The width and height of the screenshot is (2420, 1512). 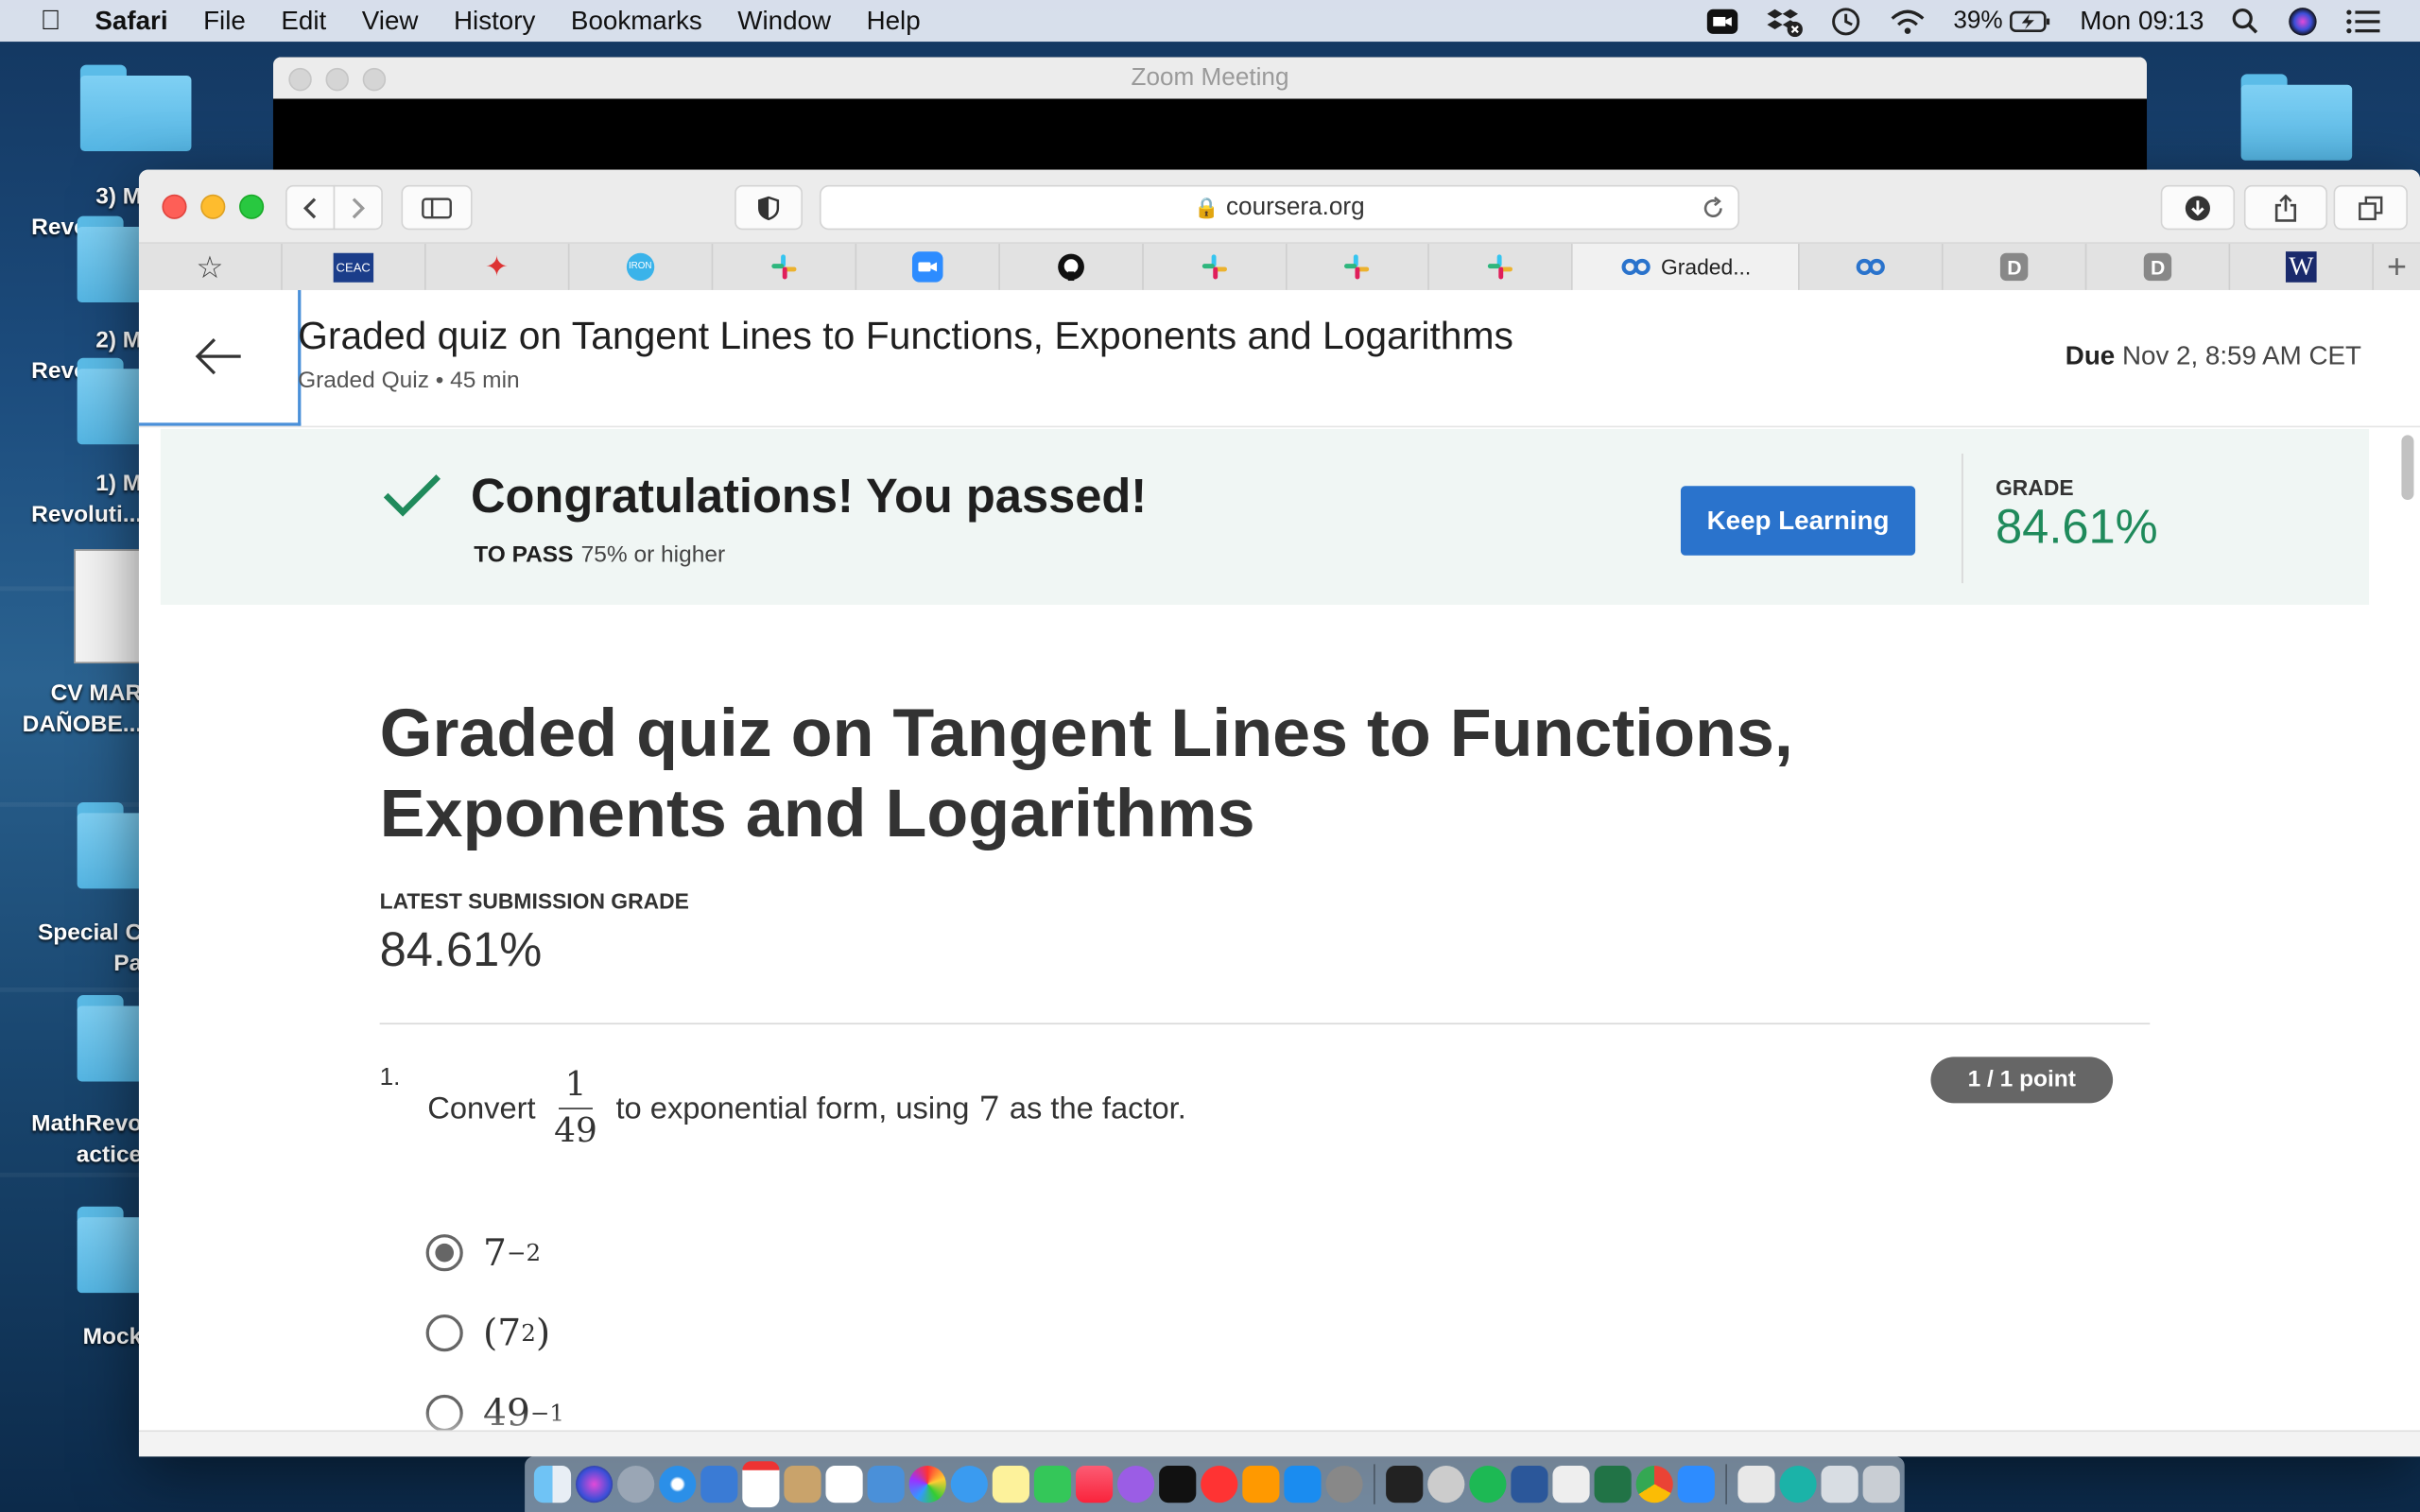 I want to click on wifi-icon, so click(x=1907, y=20).